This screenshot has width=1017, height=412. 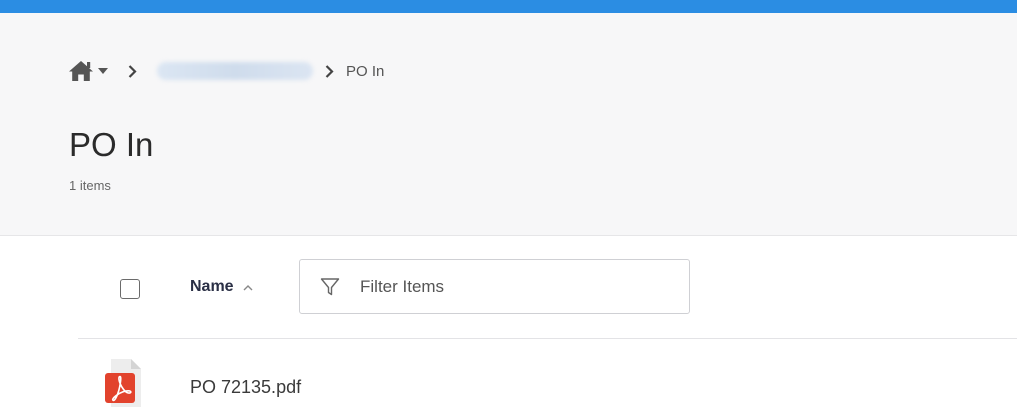 What do you see at coordinates (111, 144) in the screenshot?
I see `page-title: PO In` at bounding box center [111, 144].